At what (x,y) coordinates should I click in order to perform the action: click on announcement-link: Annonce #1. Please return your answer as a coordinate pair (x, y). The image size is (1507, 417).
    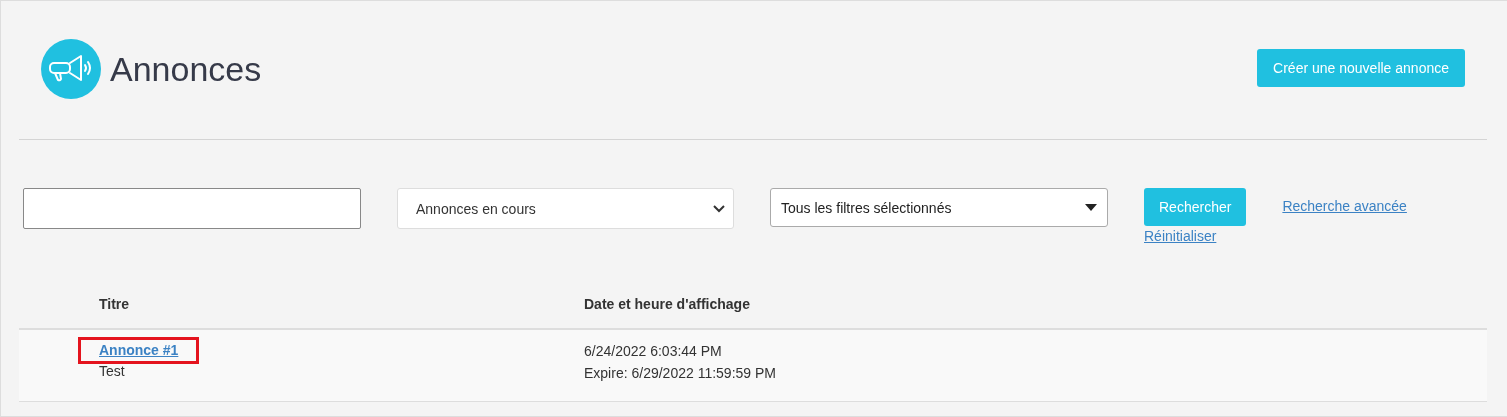
    Looking at the image, I should click on (139, 350).